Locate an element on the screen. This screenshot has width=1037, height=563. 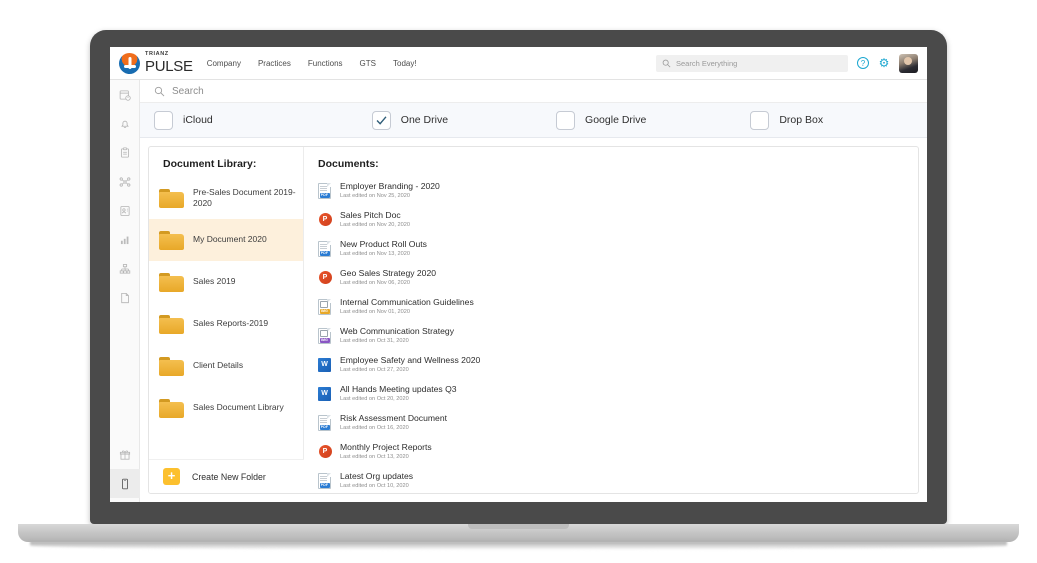
folder-row: Sales Reports-2019 is located at coordinates (226, 324).